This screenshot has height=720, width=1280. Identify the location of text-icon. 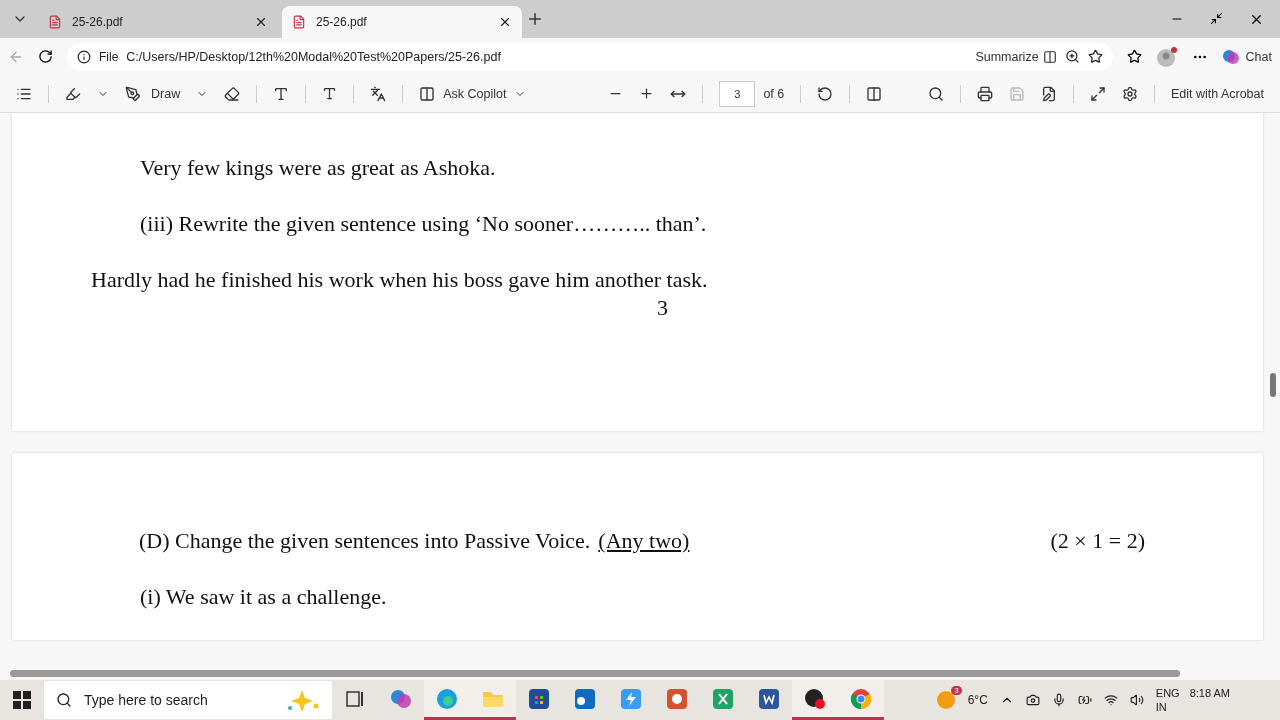
(281, 93).